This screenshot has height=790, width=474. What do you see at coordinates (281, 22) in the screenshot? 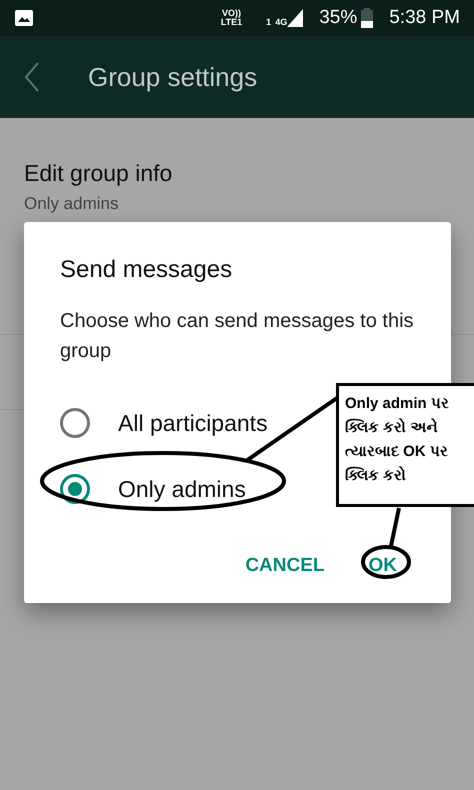
I see `network-type-label: 4G` at bounding box center [281, 22].